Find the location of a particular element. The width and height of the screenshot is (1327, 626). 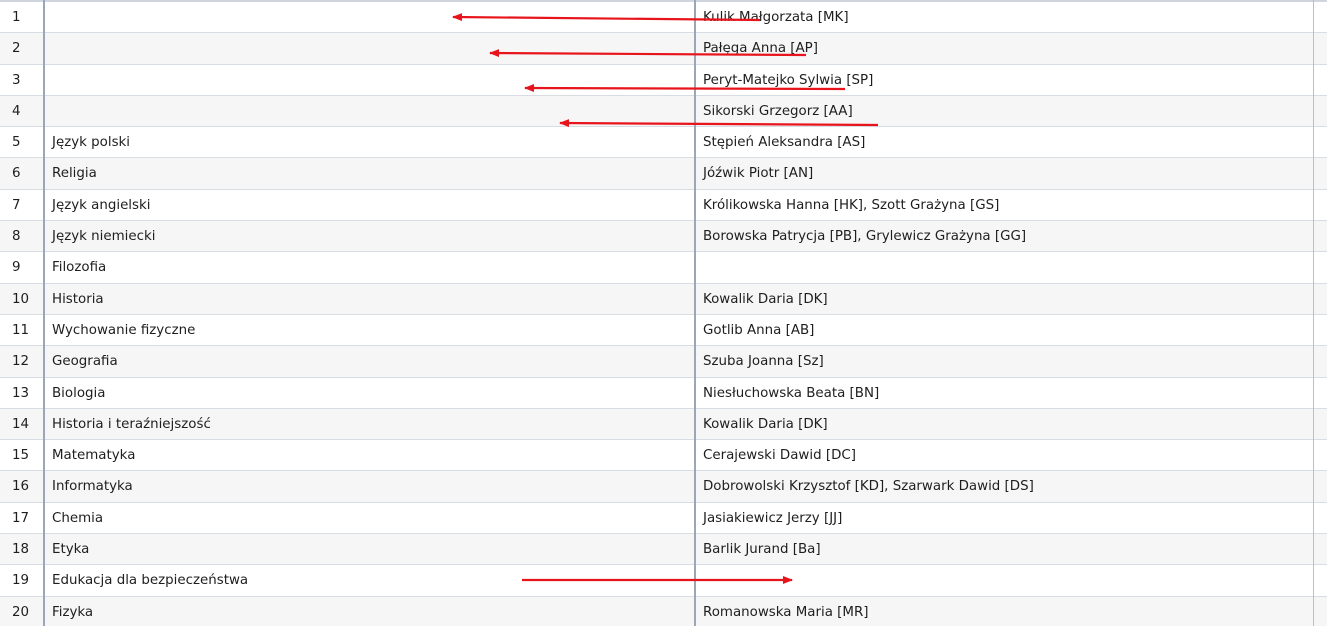

subject-cell: Język niemiecki is located at coordinates (370, 236).